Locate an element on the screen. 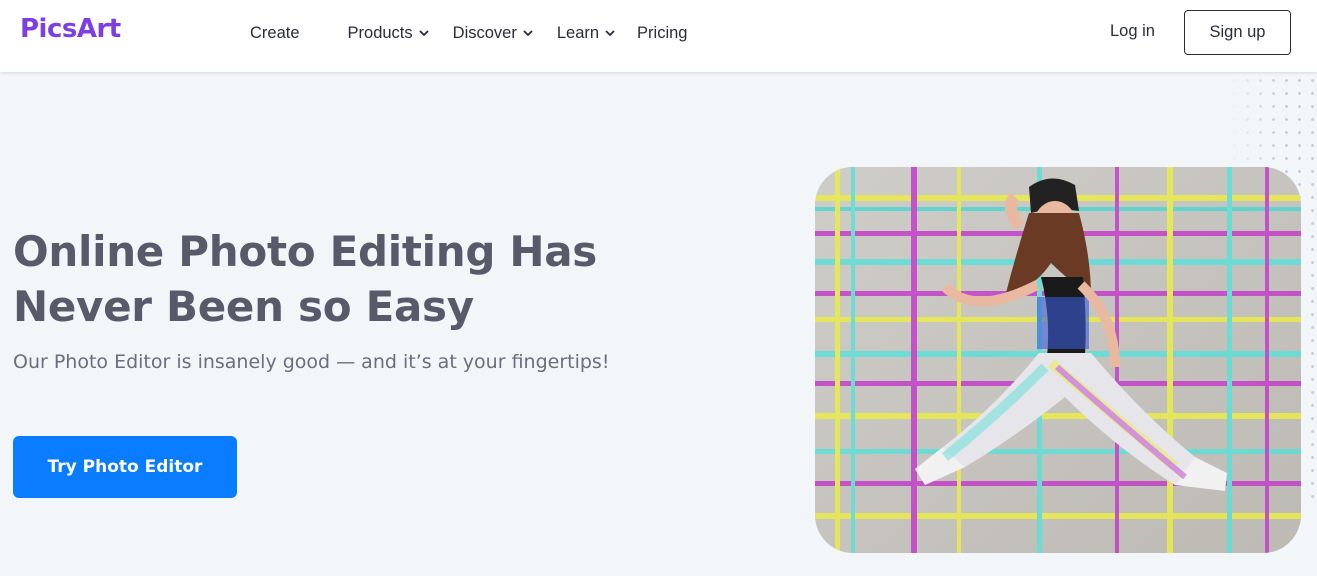 This screenshot has width=1317, height=576. nav-learn-label: Learn is located at coordinates (578, 32).